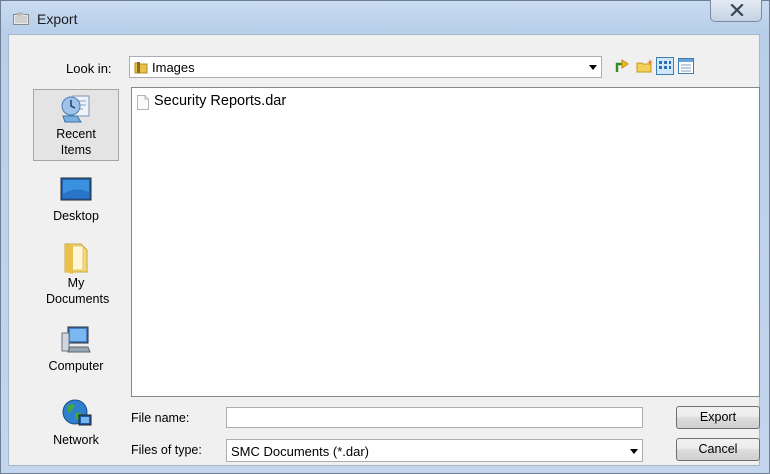  What do you see at coordinates (76, 339) in the screenshot?
I see `computer-icon` at bounding box center [76, 339].